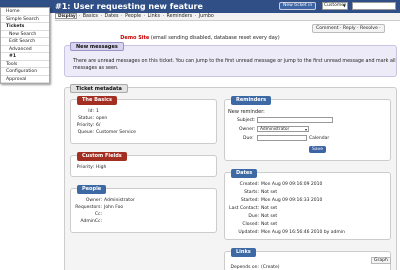 This screenshot has width=400, height=270. What do you see at coordinates (243, 252) in the screenshot?
I see `links-title: Links` at bounding box center [243, 252].